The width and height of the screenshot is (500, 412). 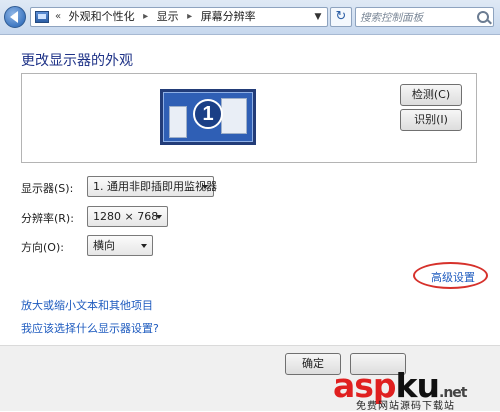 I want to click on back-arrow-icon, so click(x=14, y=17).